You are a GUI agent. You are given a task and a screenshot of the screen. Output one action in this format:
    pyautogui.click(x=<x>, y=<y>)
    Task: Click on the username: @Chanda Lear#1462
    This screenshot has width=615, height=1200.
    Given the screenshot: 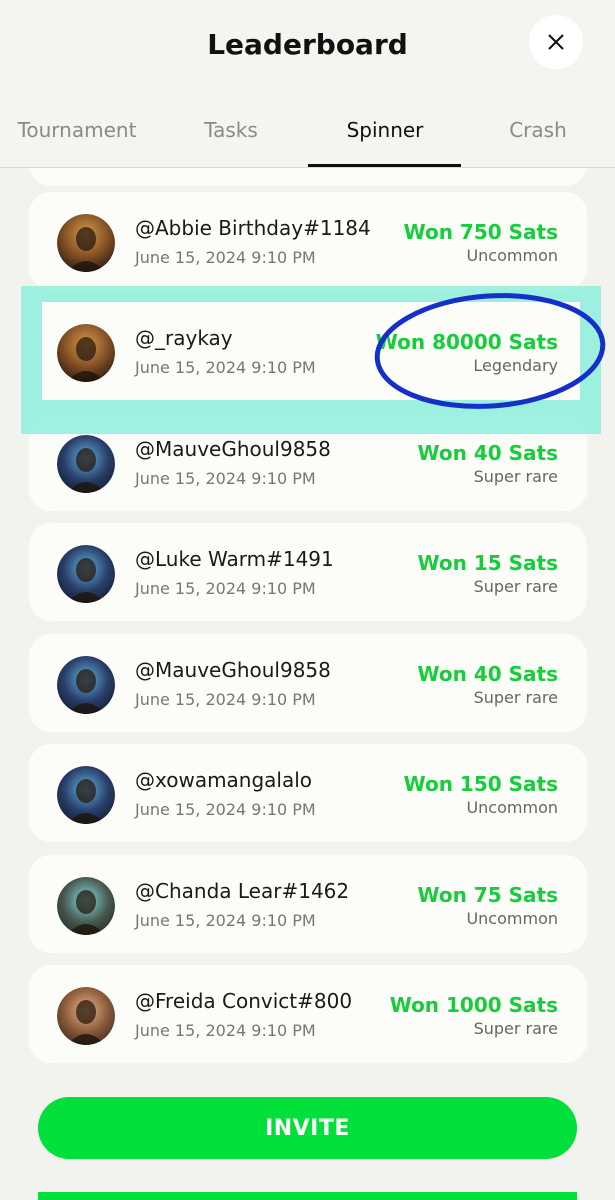 What is the action you would take?
    pyautogui.click(x=242, y=891)
    